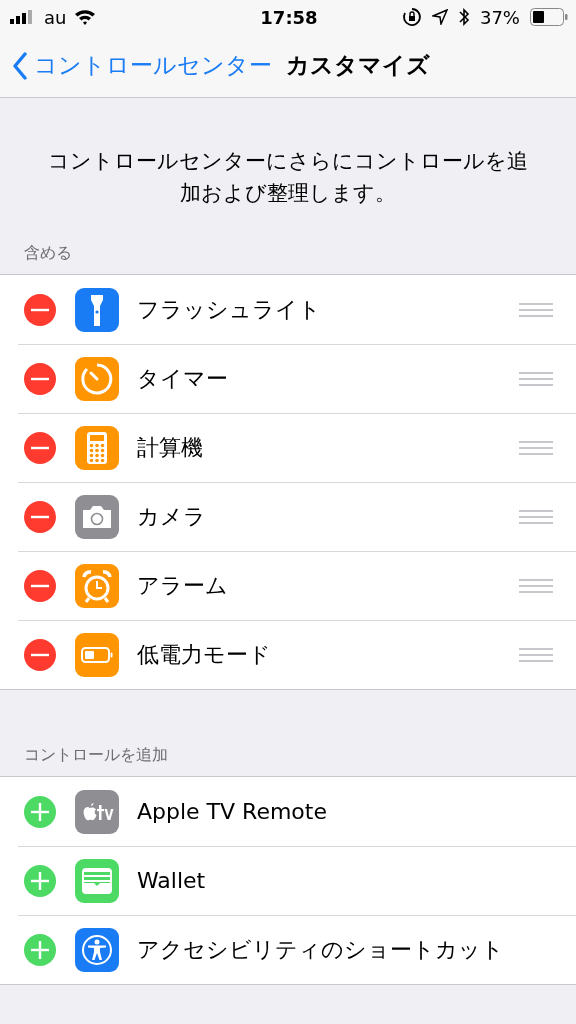  What do you see at coordinates (183, 585) in the screenshot?
I see `control-label: アラーム` at bounding box center [183, 585].